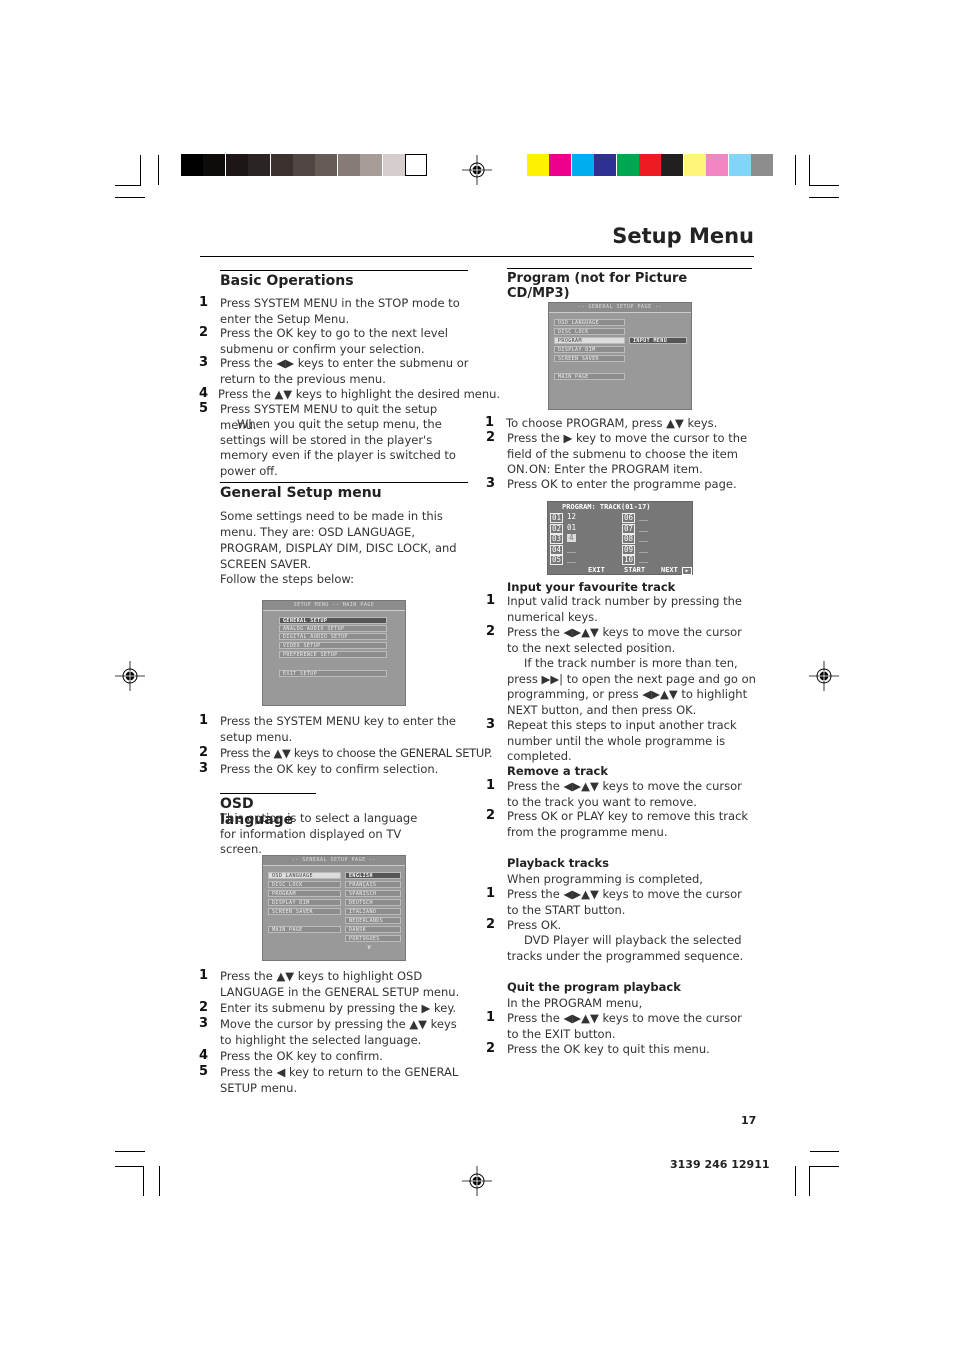  Describe the element at coordinates (571, 538) in the screenshot. I see `program-slot-value: 4` at that location.